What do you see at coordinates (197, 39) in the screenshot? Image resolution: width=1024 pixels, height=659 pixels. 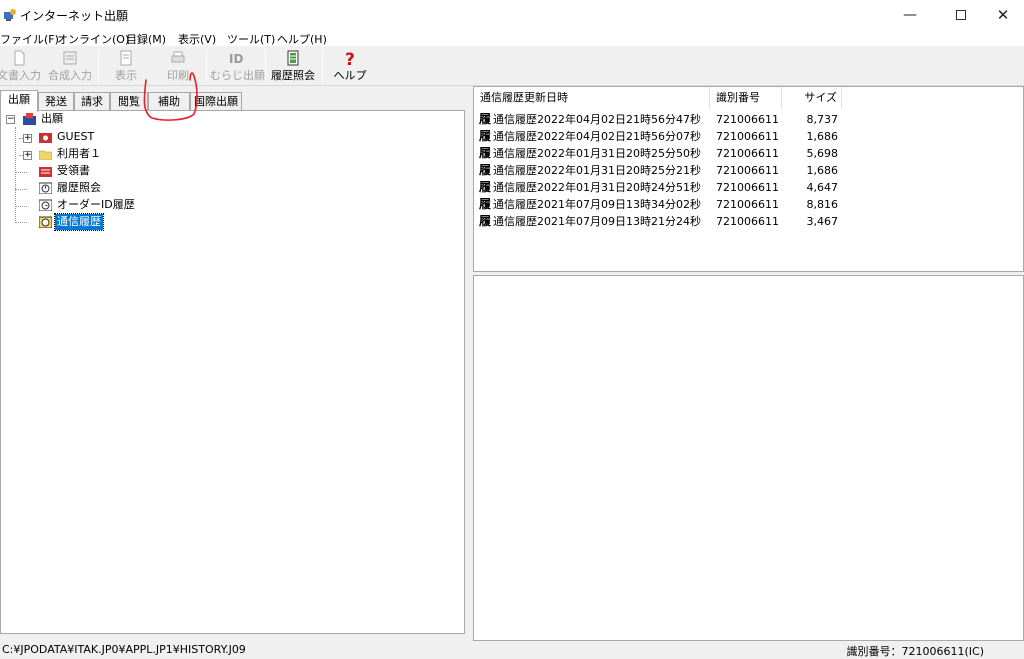 I see `menu-view: 表示(V)` at bounding box center [197, 39].